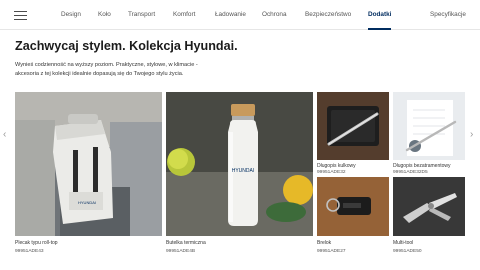 The height and width of the screenshot is (270, 480). What do you see at coordinates (331, 251) in the screenshot?
I see `product-code-keyring: 99951ADE27` at bounding box center [331, 251].